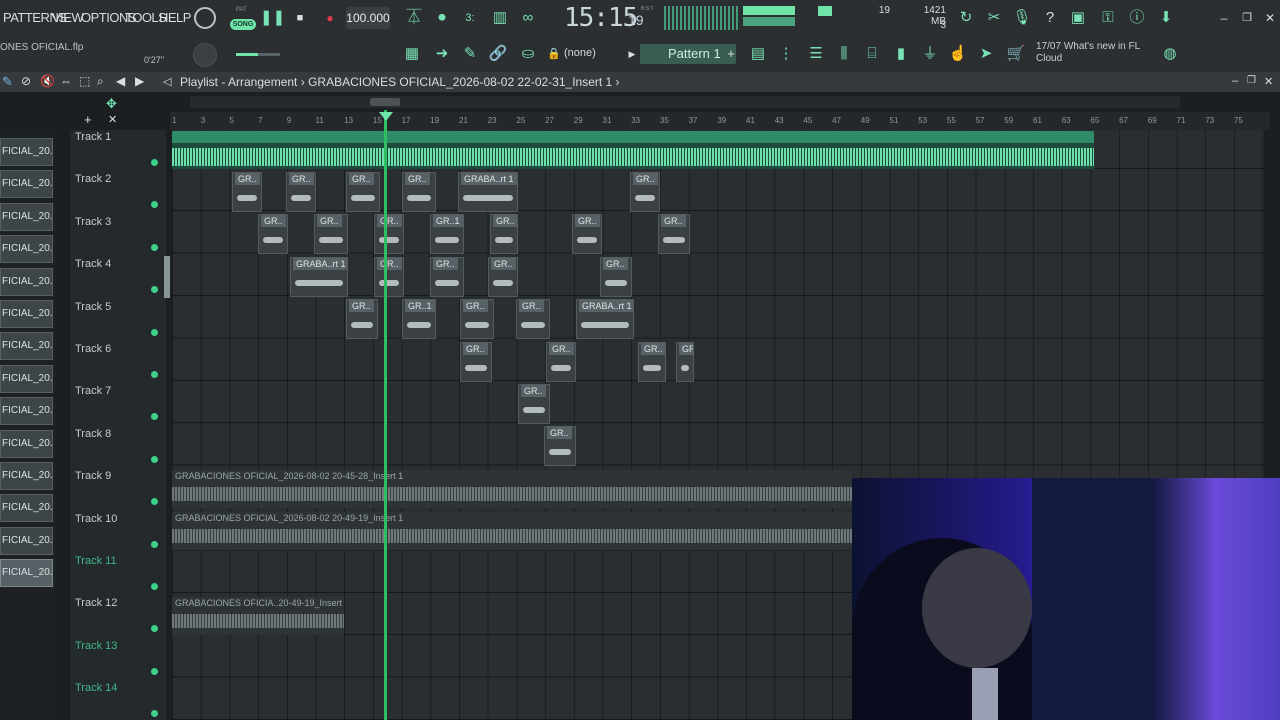  Describe the element at coordinates (442, 54) in the screenshot. I see `arrow-right-icon: ➜` at that location.